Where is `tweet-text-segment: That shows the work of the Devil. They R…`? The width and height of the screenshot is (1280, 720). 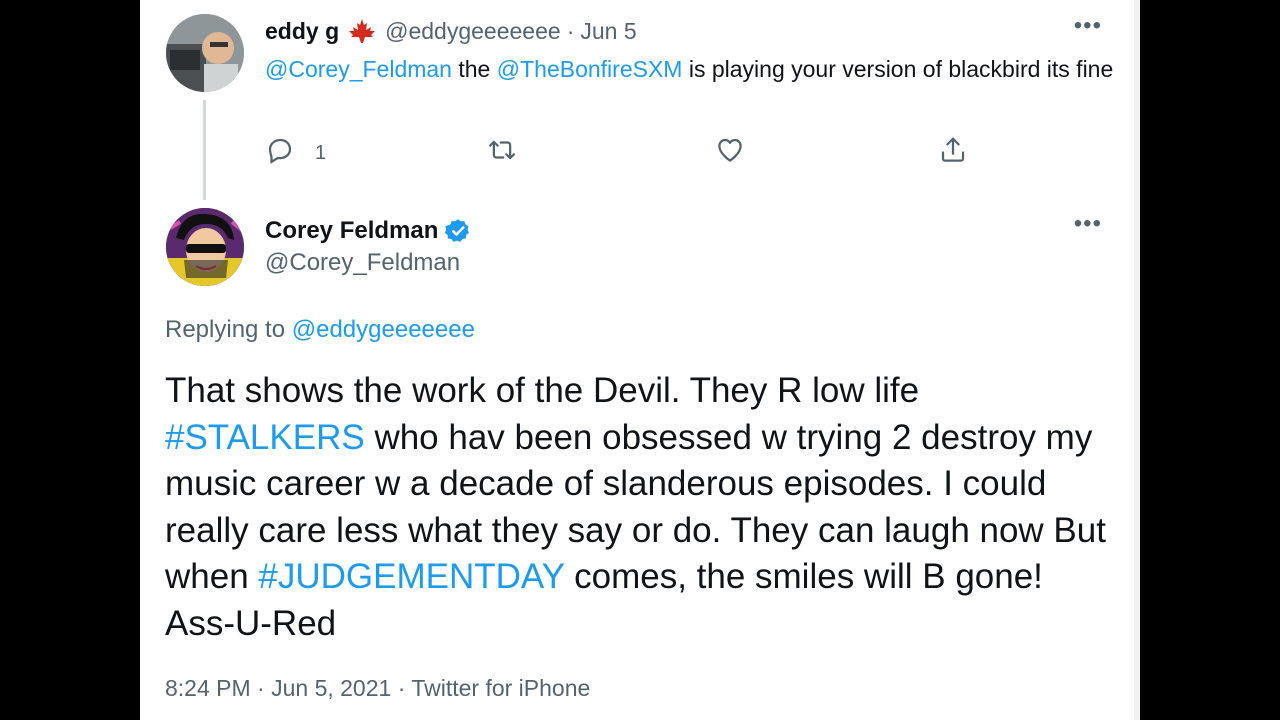 tweet-text-segment: That shows the work of the Devil. They R… is located at coordinates (542, 390).